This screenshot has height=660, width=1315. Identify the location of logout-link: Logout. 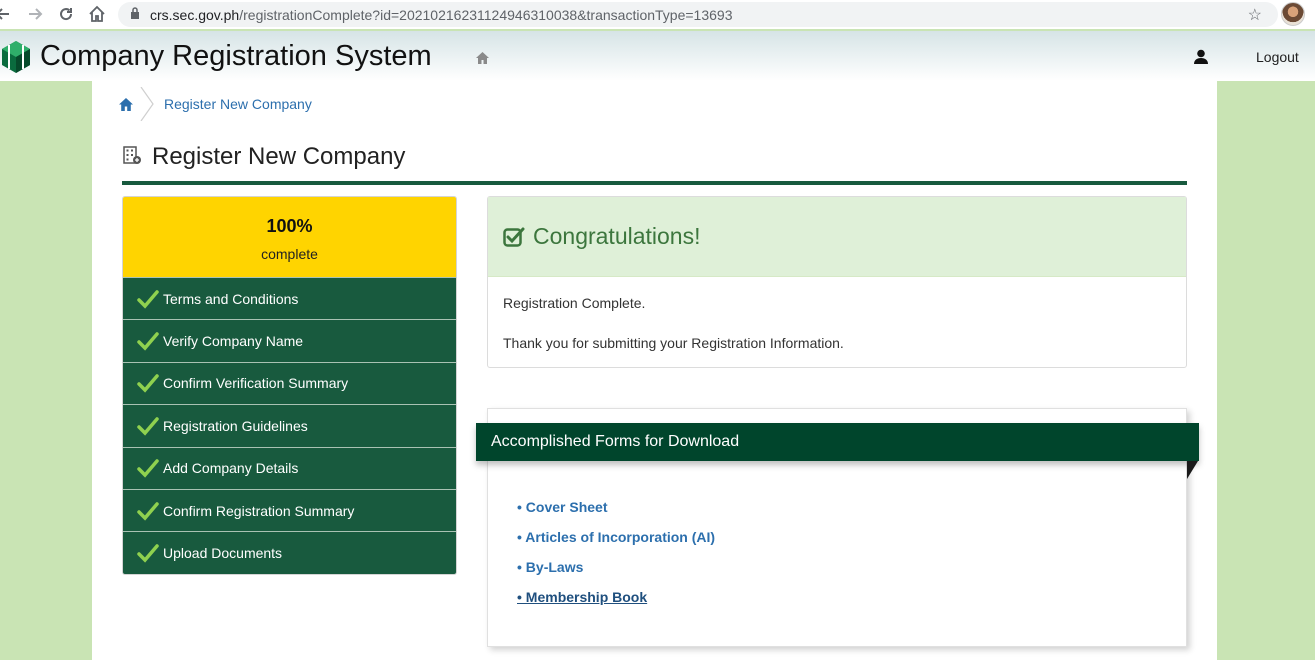
(1277, 57).